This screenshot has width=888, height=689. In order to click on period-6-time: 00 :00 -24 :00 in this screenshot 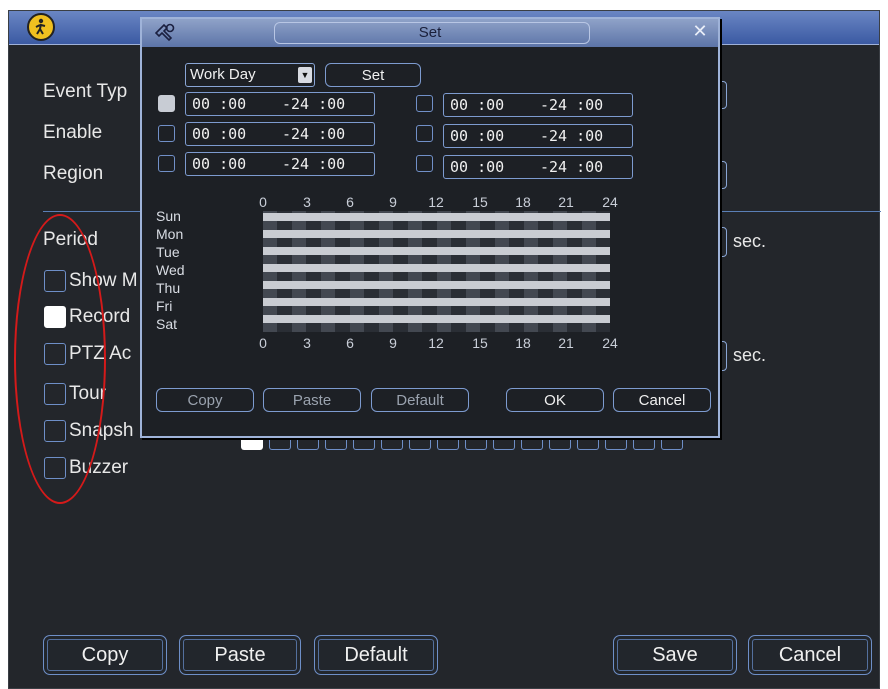, I will do `click(538, 167)`.